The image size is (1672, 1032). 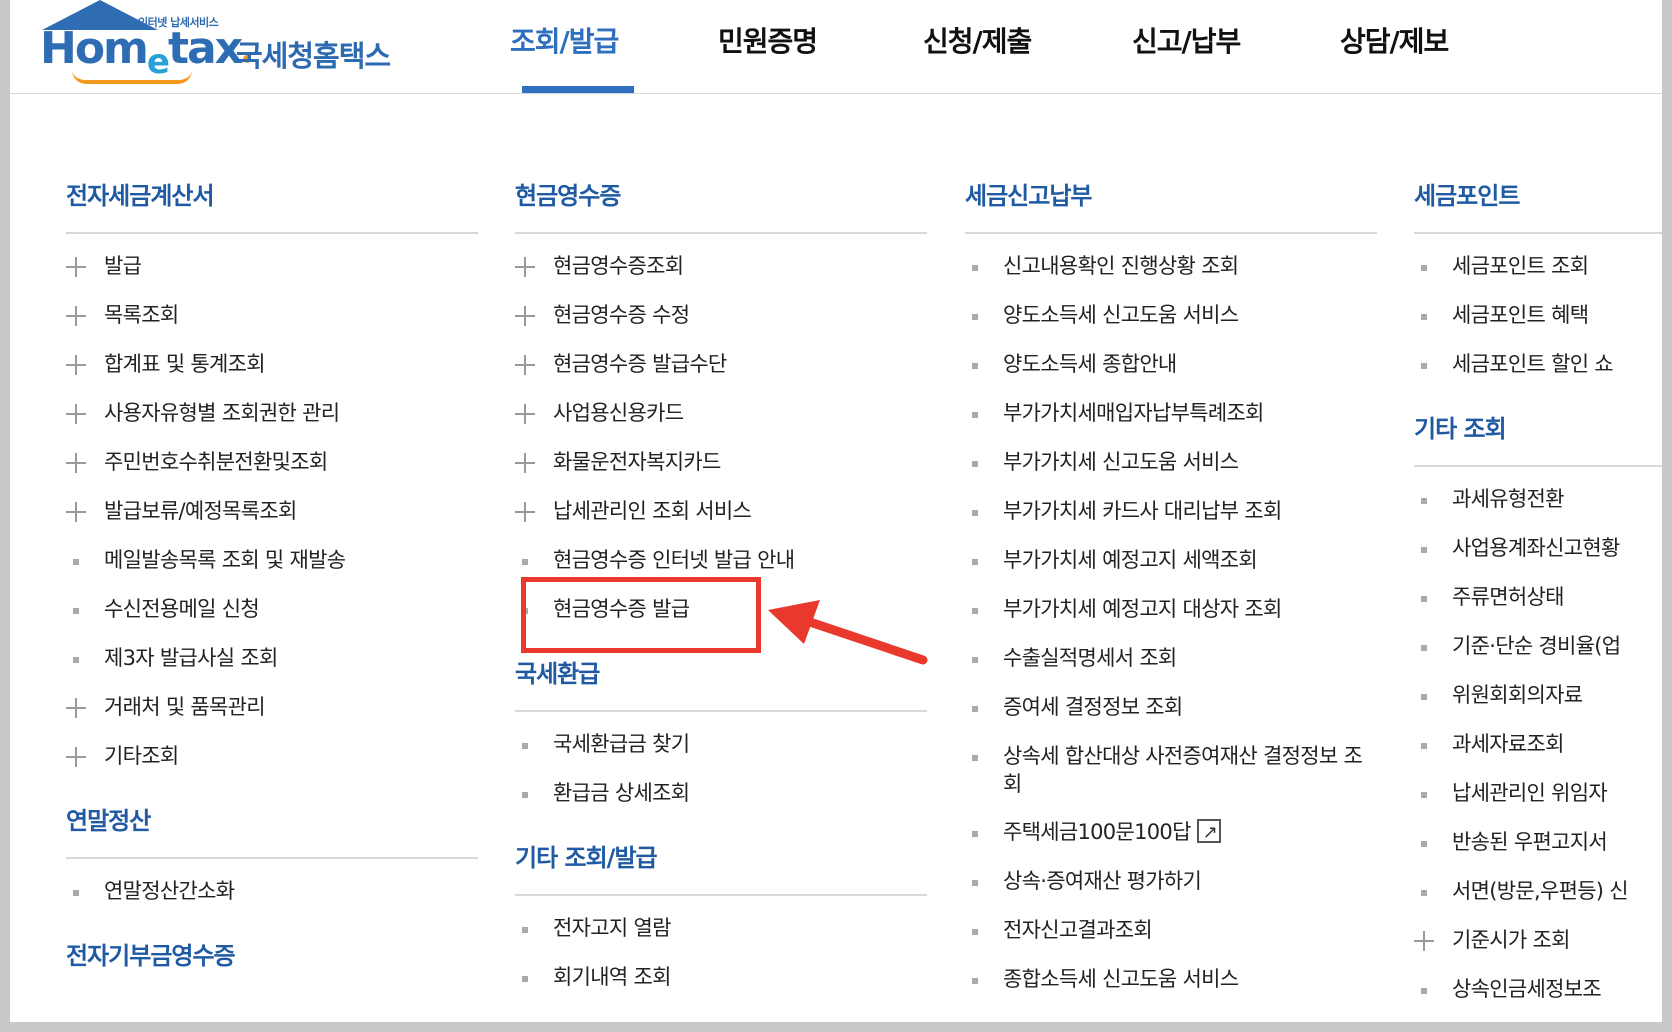 I want to click on menu-item: 기준·단순 경비율(업, so click(x=1538, y=652).